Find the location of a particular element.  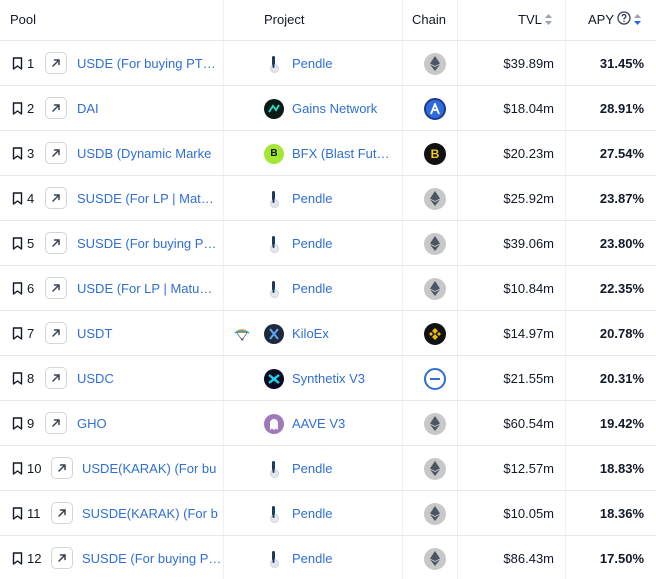

pool-name-link: USDE(KARAK) (For bu is located at coordinates (152, 468).